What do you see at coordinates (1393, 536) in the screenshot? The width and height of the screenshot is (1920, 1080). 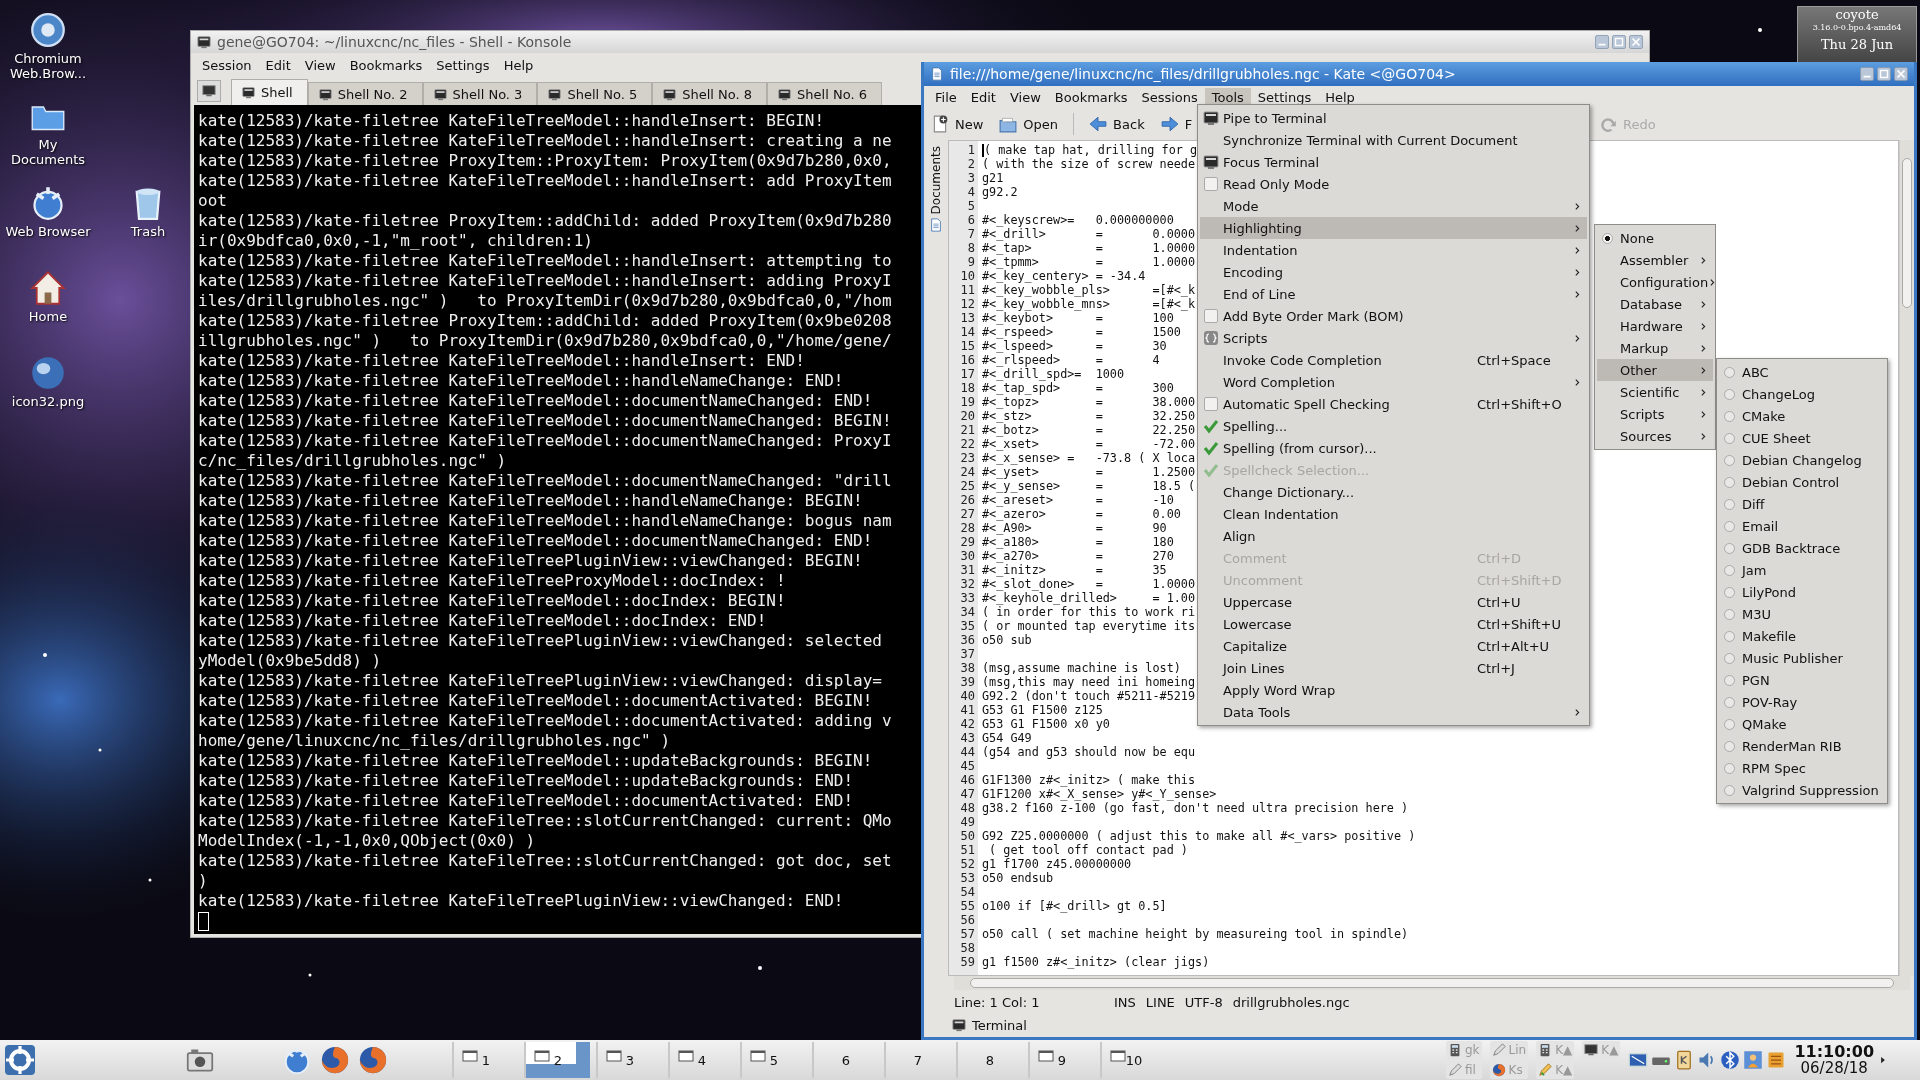 I see `menu-item: Align` at bounding box center [1393, 536].